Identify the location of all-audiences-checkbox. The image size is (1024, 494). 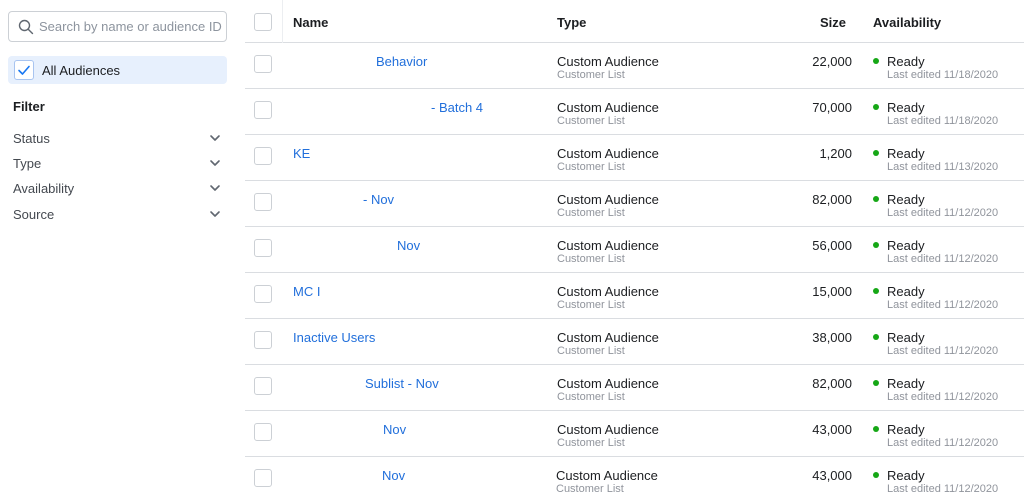
(24, 70).